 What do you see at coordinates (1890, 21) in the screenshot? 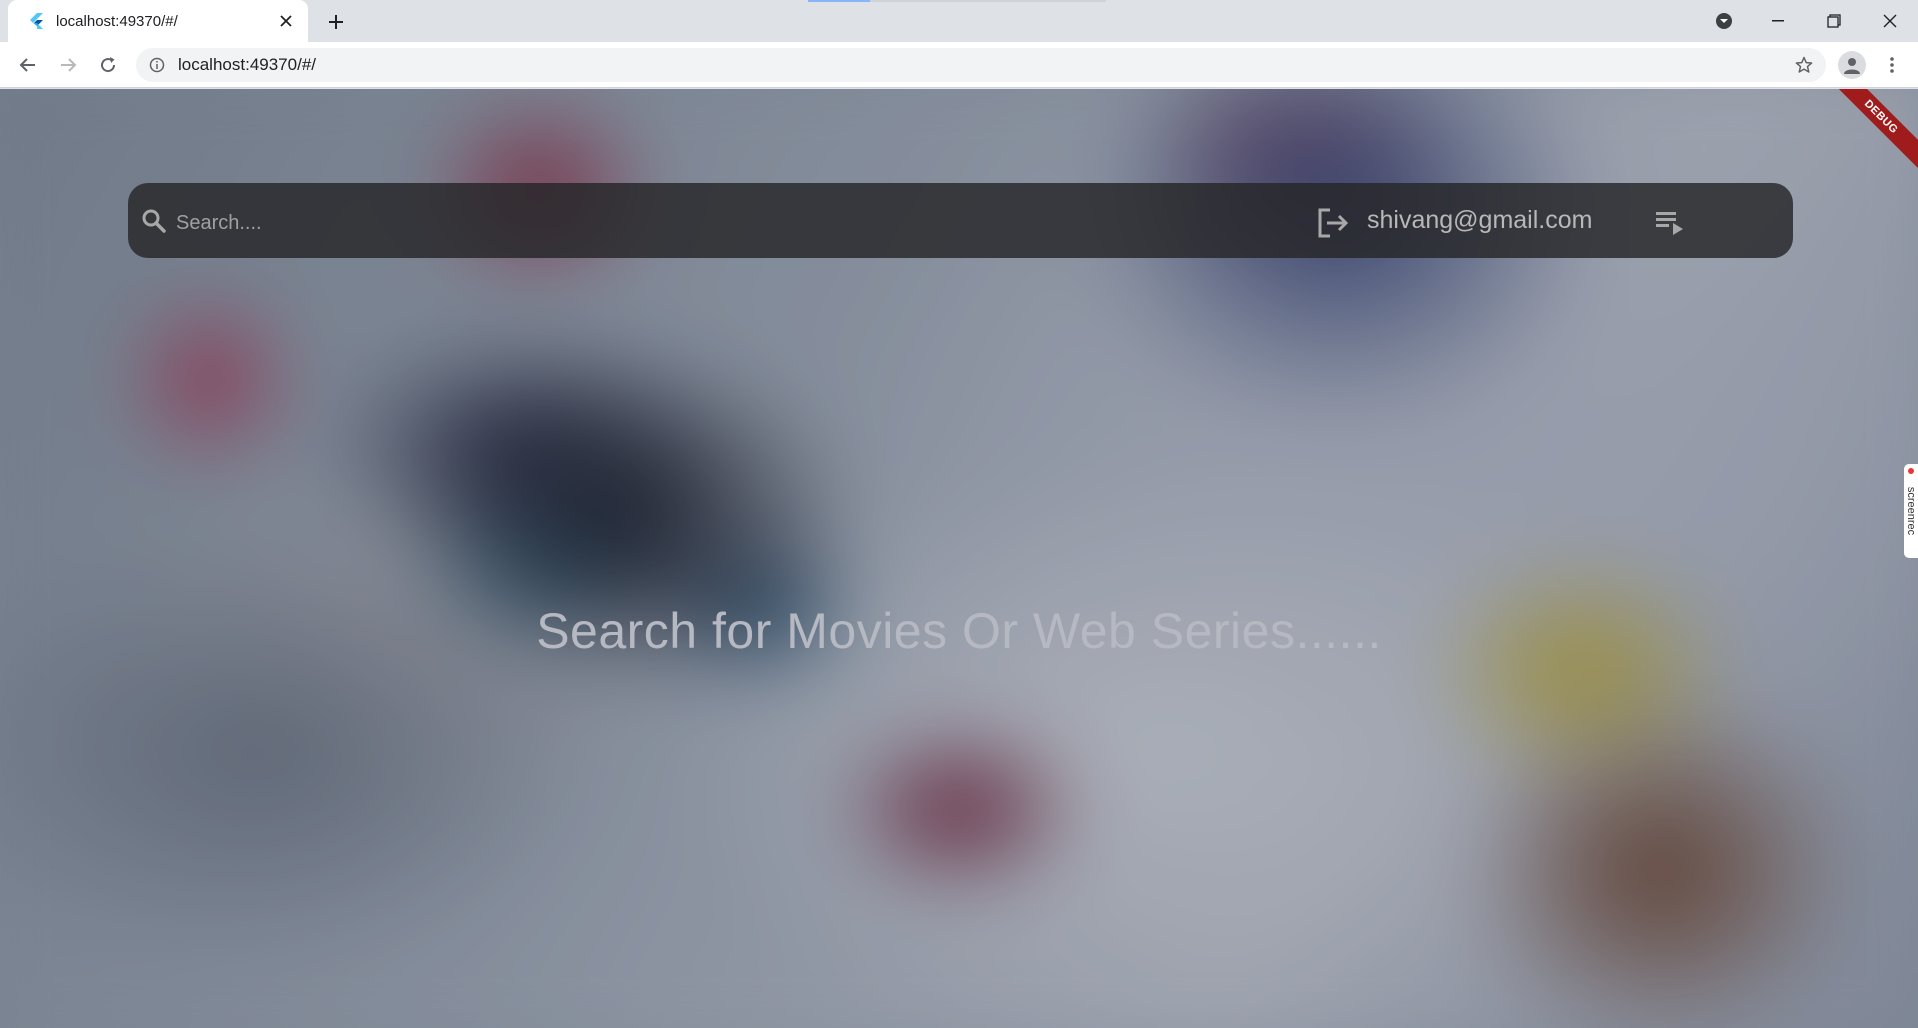
I see `close-window-button` at bounding box center [1890, 21].